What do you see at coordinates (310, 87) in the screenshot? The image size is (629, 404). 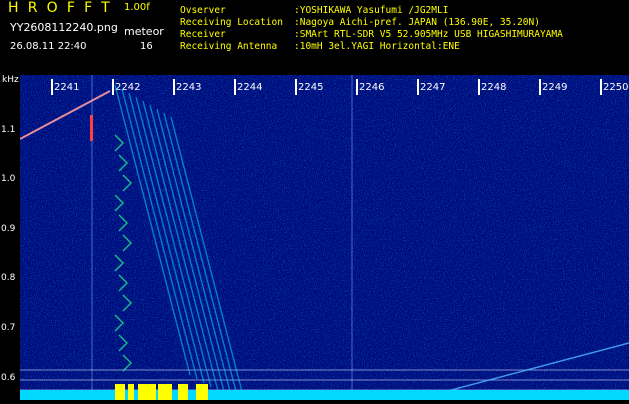 I see `time-tick-label: 2245` at bounding box center [310, 87].